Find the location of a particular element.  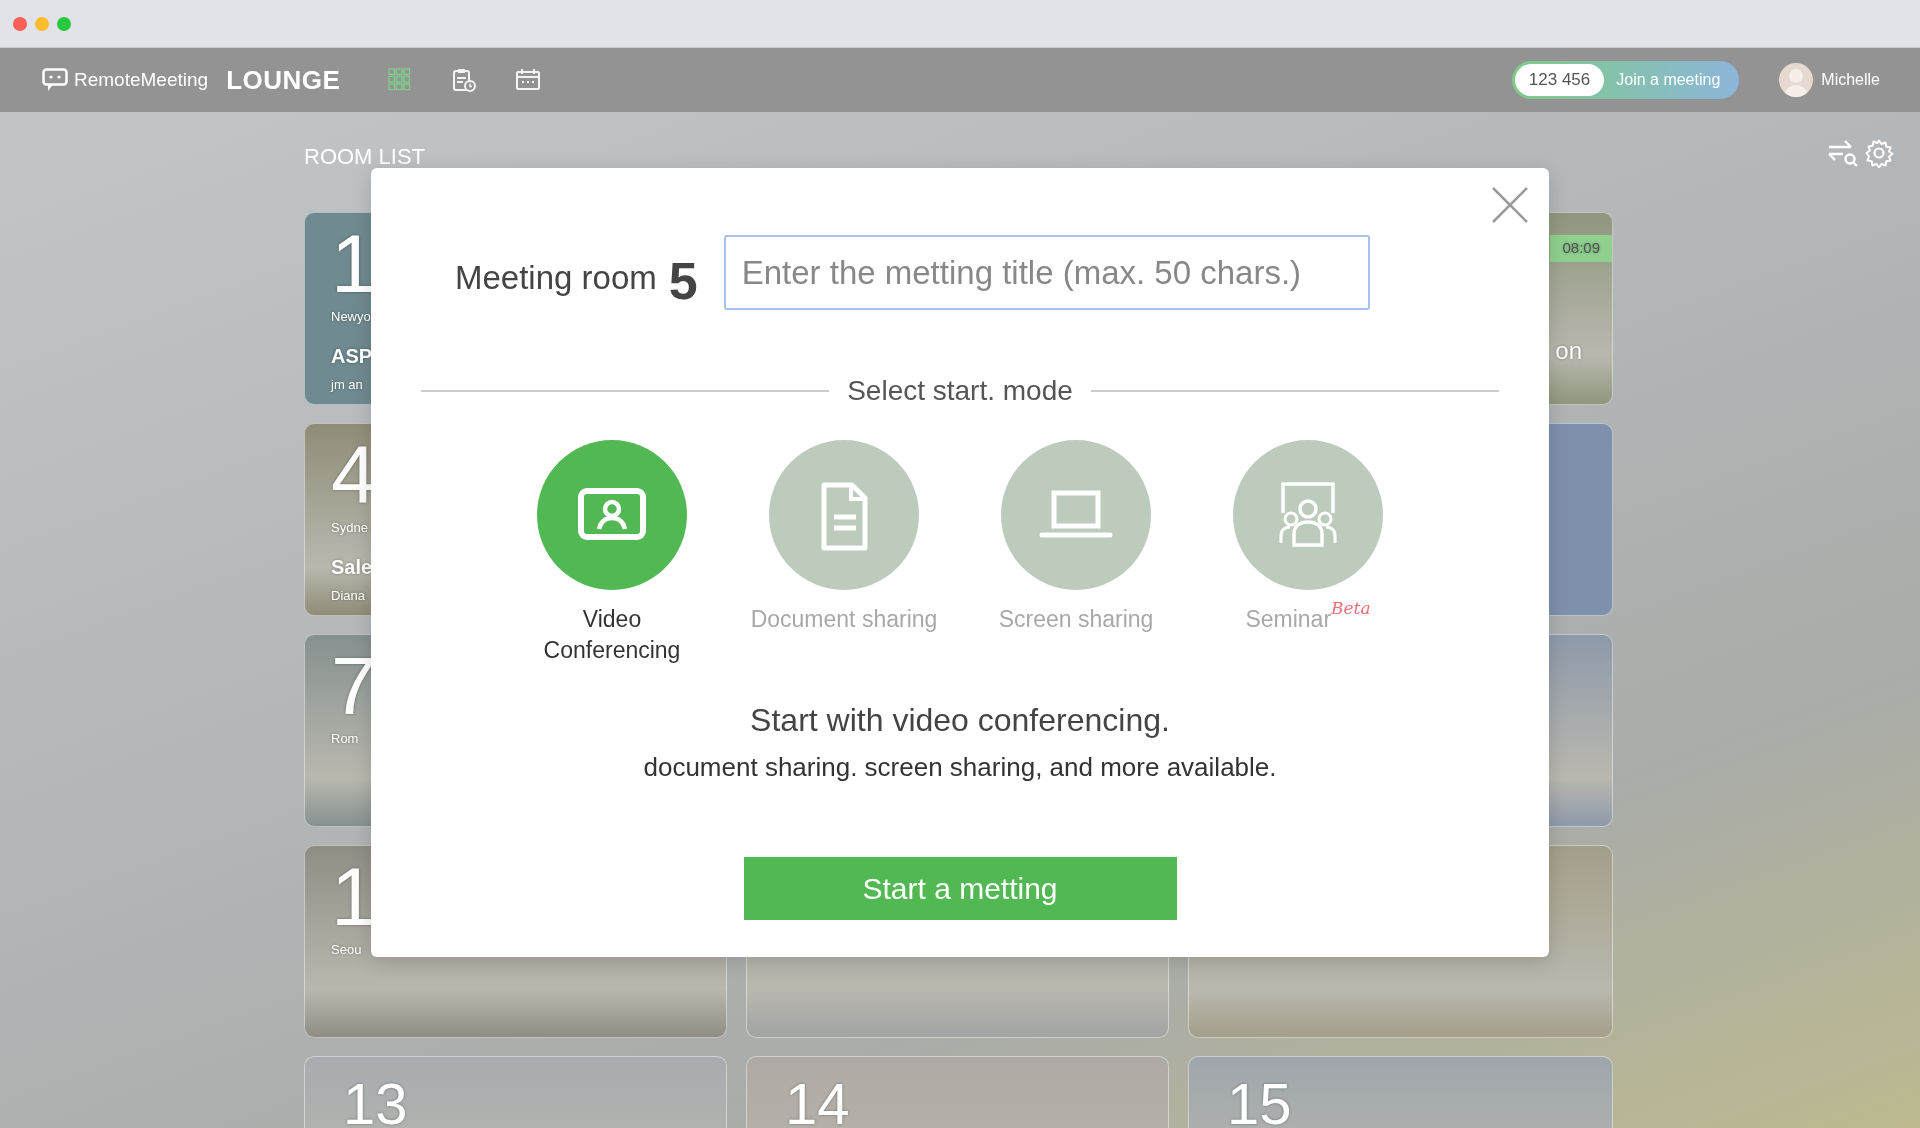

grid-icon is located at coordinates (400, 80).